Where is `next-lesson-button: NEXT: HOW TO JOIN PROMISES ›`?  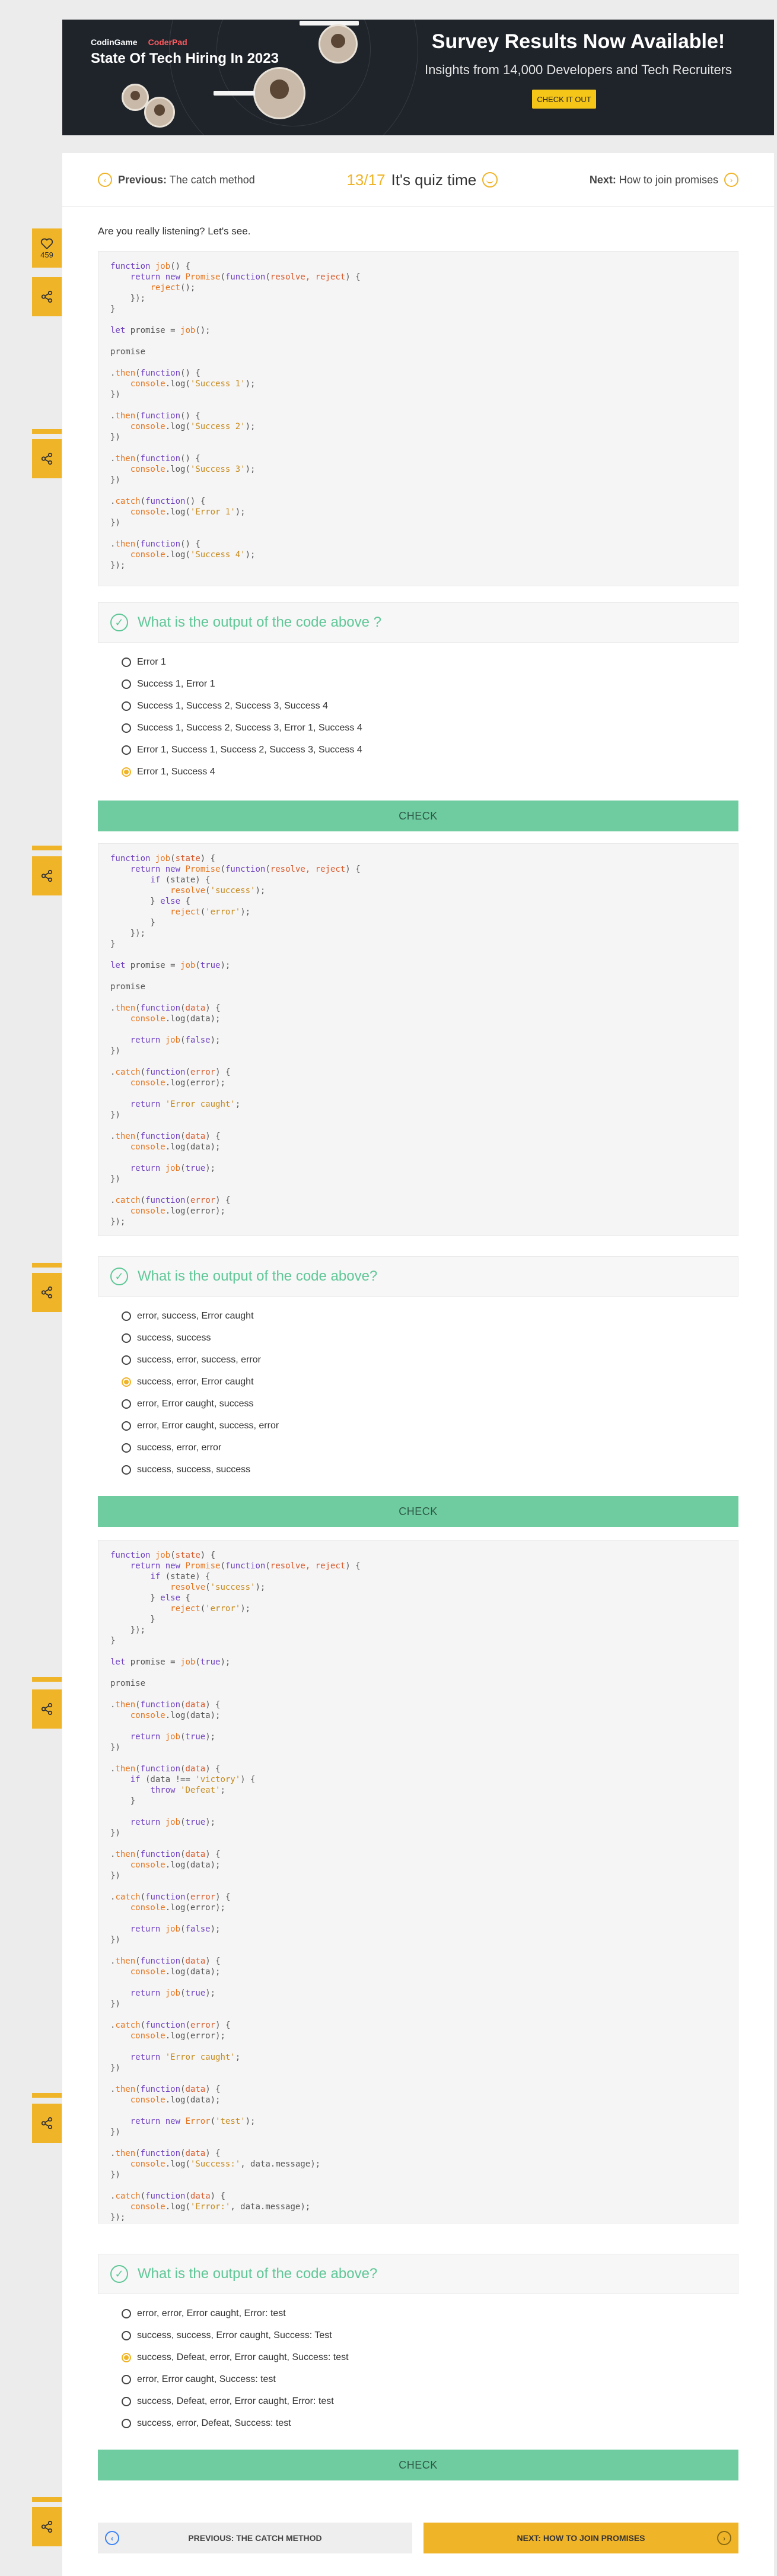 next-lesson-button: NEXT: HOW TO JOIN PROMISES › is located at coordinates (580, 2538).